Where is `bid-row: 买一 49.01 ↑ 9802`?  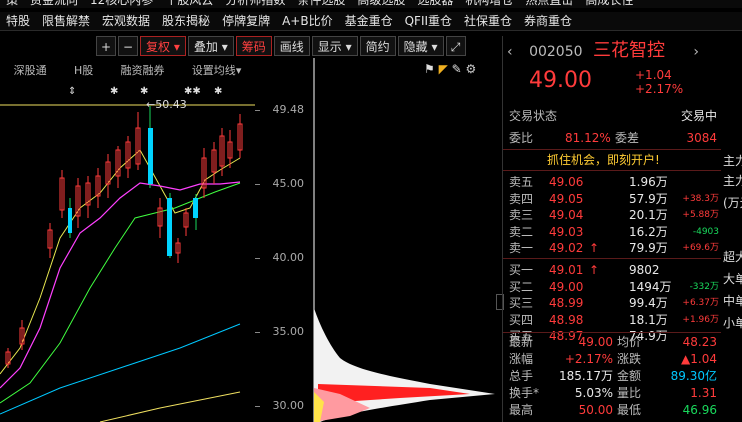 bid-row: 买一 49.01 ↑ 9802 is located at coordinates (612, 270).